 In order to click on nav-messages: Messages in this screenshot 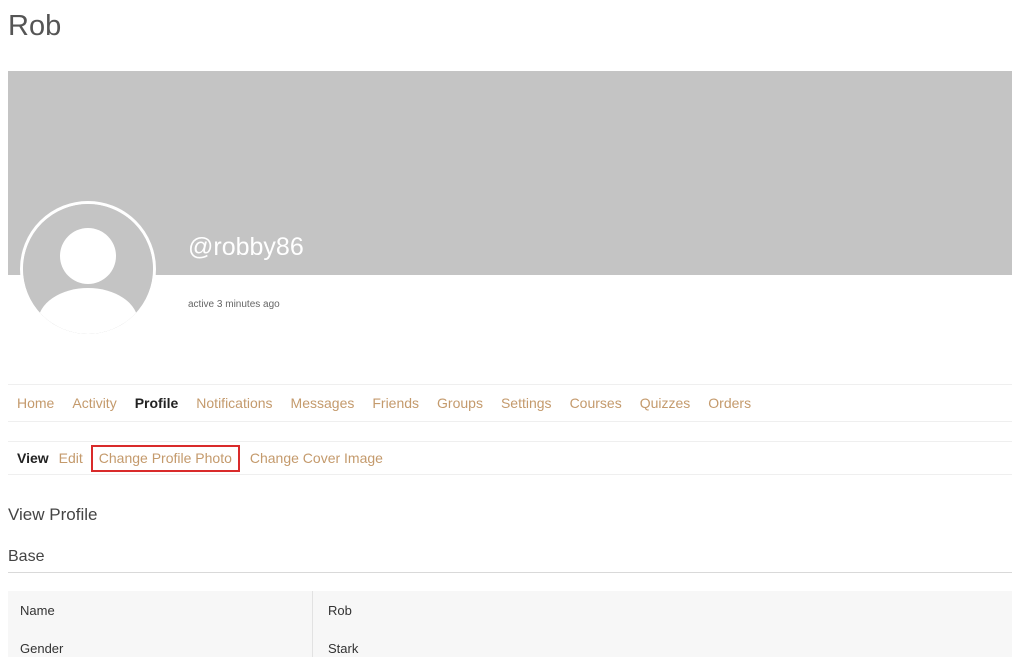, I will do `click(323, 403)`.